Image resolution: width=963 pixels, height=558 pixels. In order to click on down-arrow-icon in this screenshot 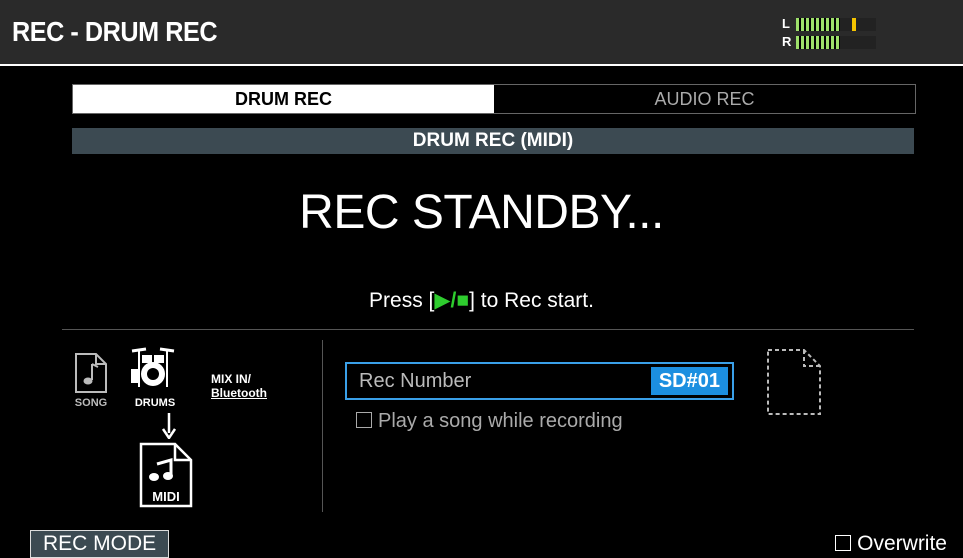, I will do `click(169, 426)`.